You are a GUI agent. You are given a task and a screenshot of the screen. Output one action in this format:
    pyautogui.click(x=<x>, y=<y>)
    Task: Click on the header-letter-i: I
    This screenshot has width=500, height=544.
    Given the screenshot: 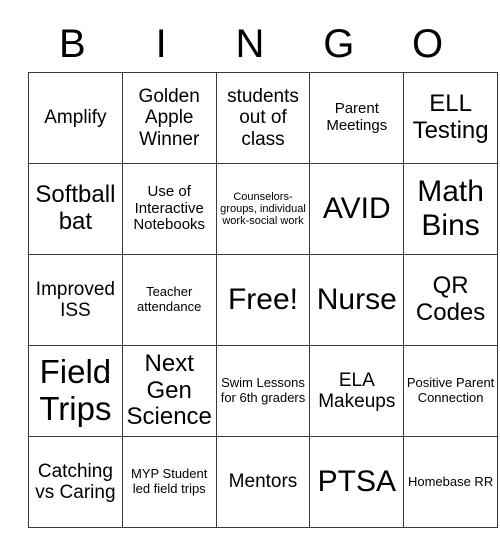 What is the action you would take?
    pyautogui.click(x=161, y=44)
    